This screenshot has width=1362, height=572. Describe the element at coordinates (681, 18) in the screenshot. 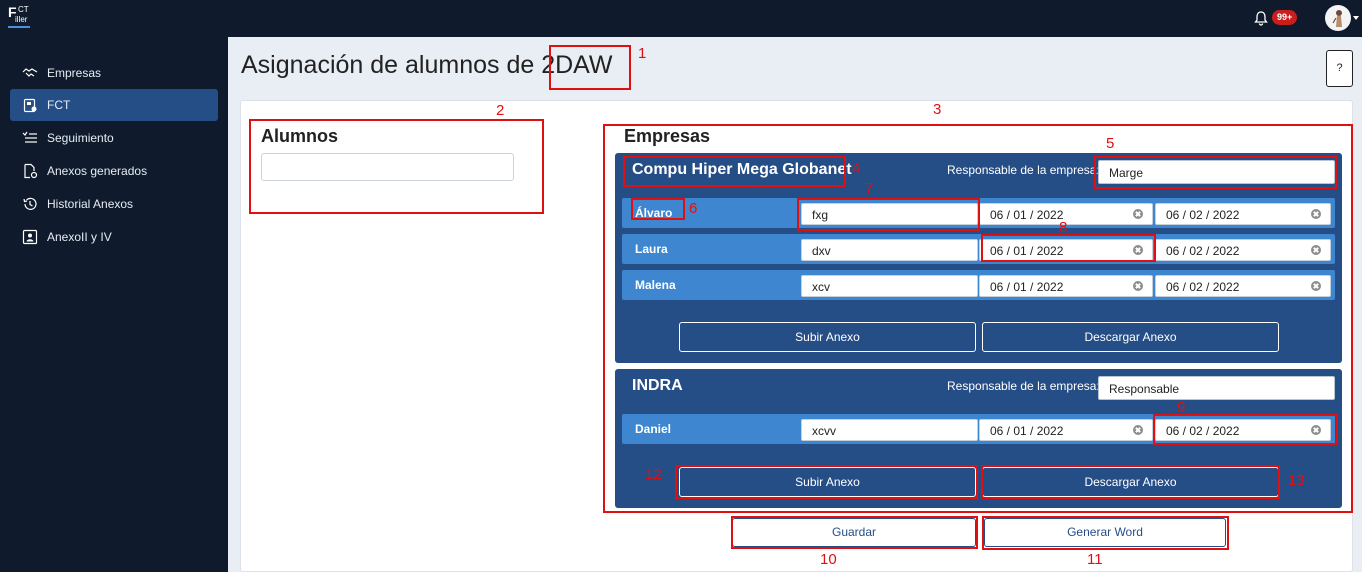

I see `top-bar: F CT iller 99+` at that location.